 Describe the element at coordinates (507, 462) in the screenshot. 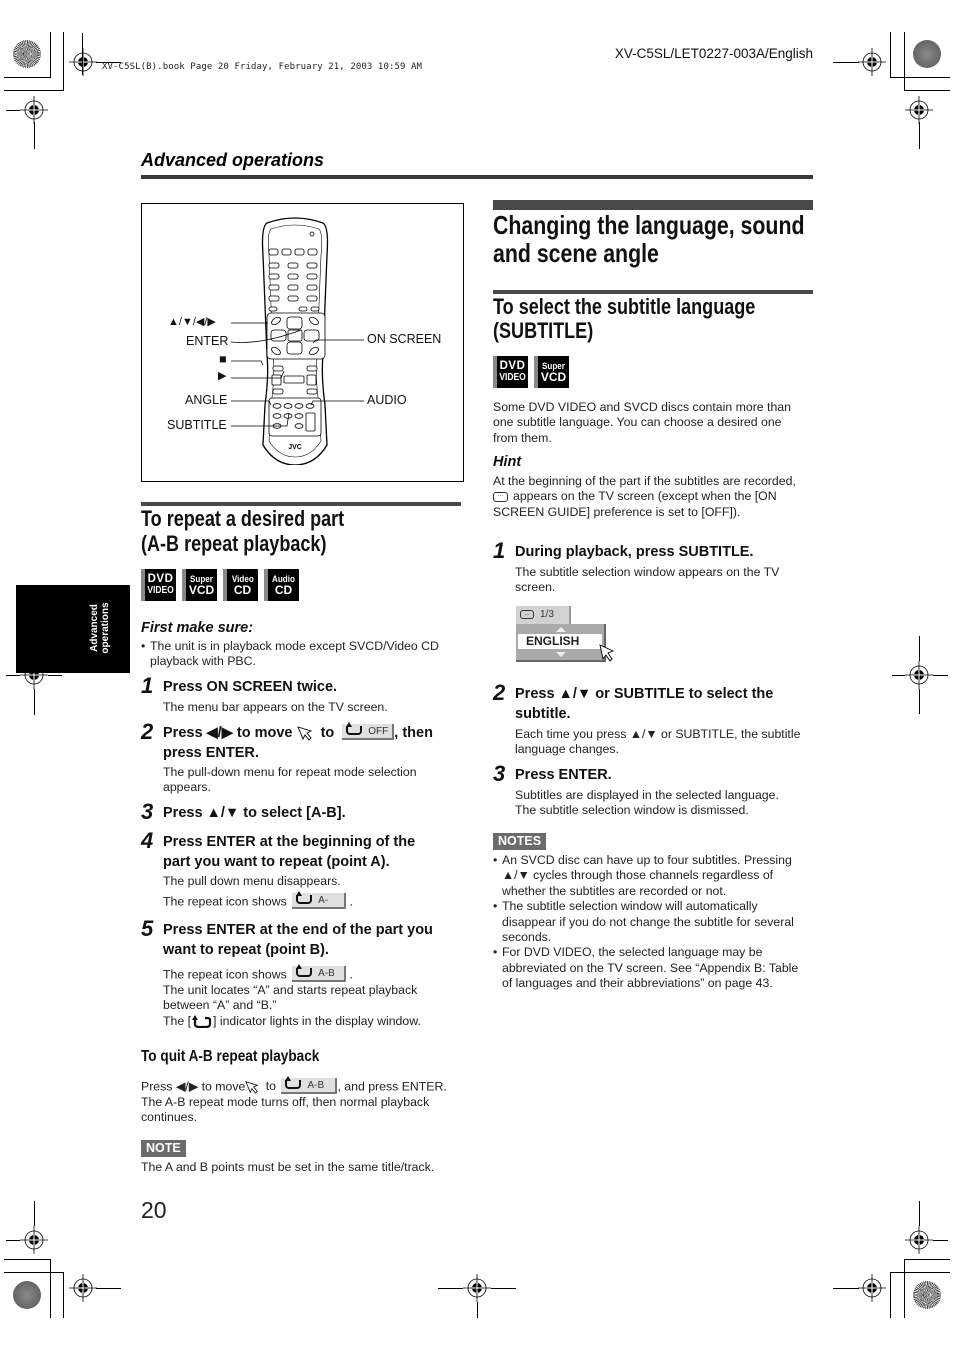

I see `hint-heading: Hint` at that location.